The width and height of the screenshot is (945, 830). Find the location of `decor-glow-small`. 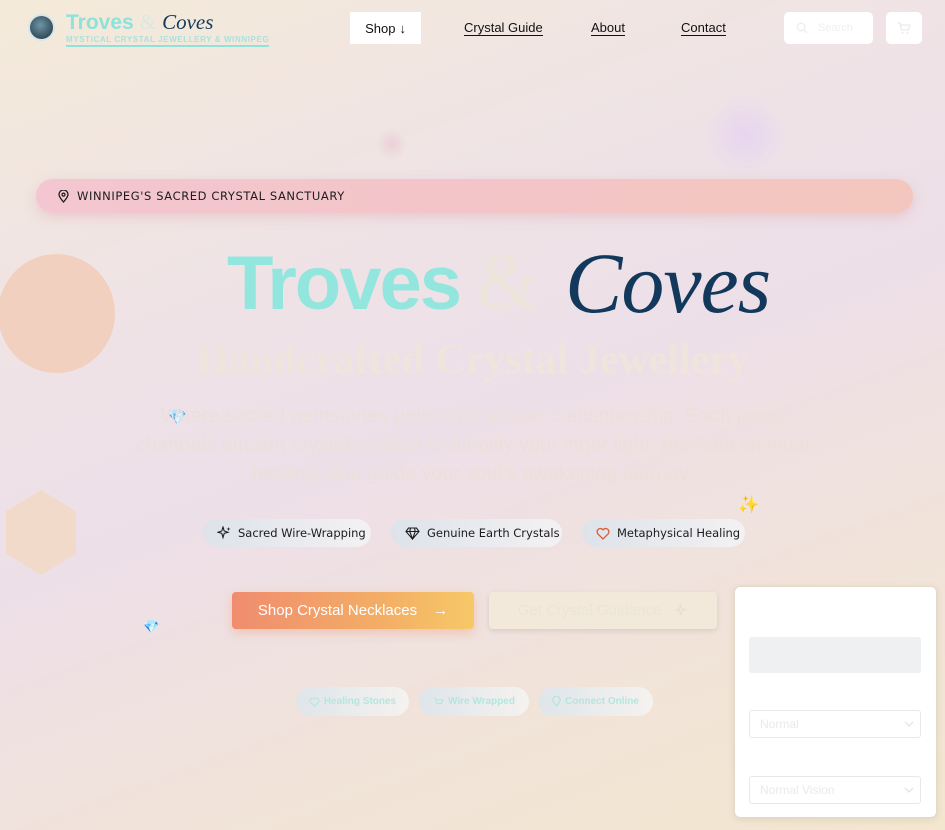

decor-glow-small is located at coordinates (392, 144).